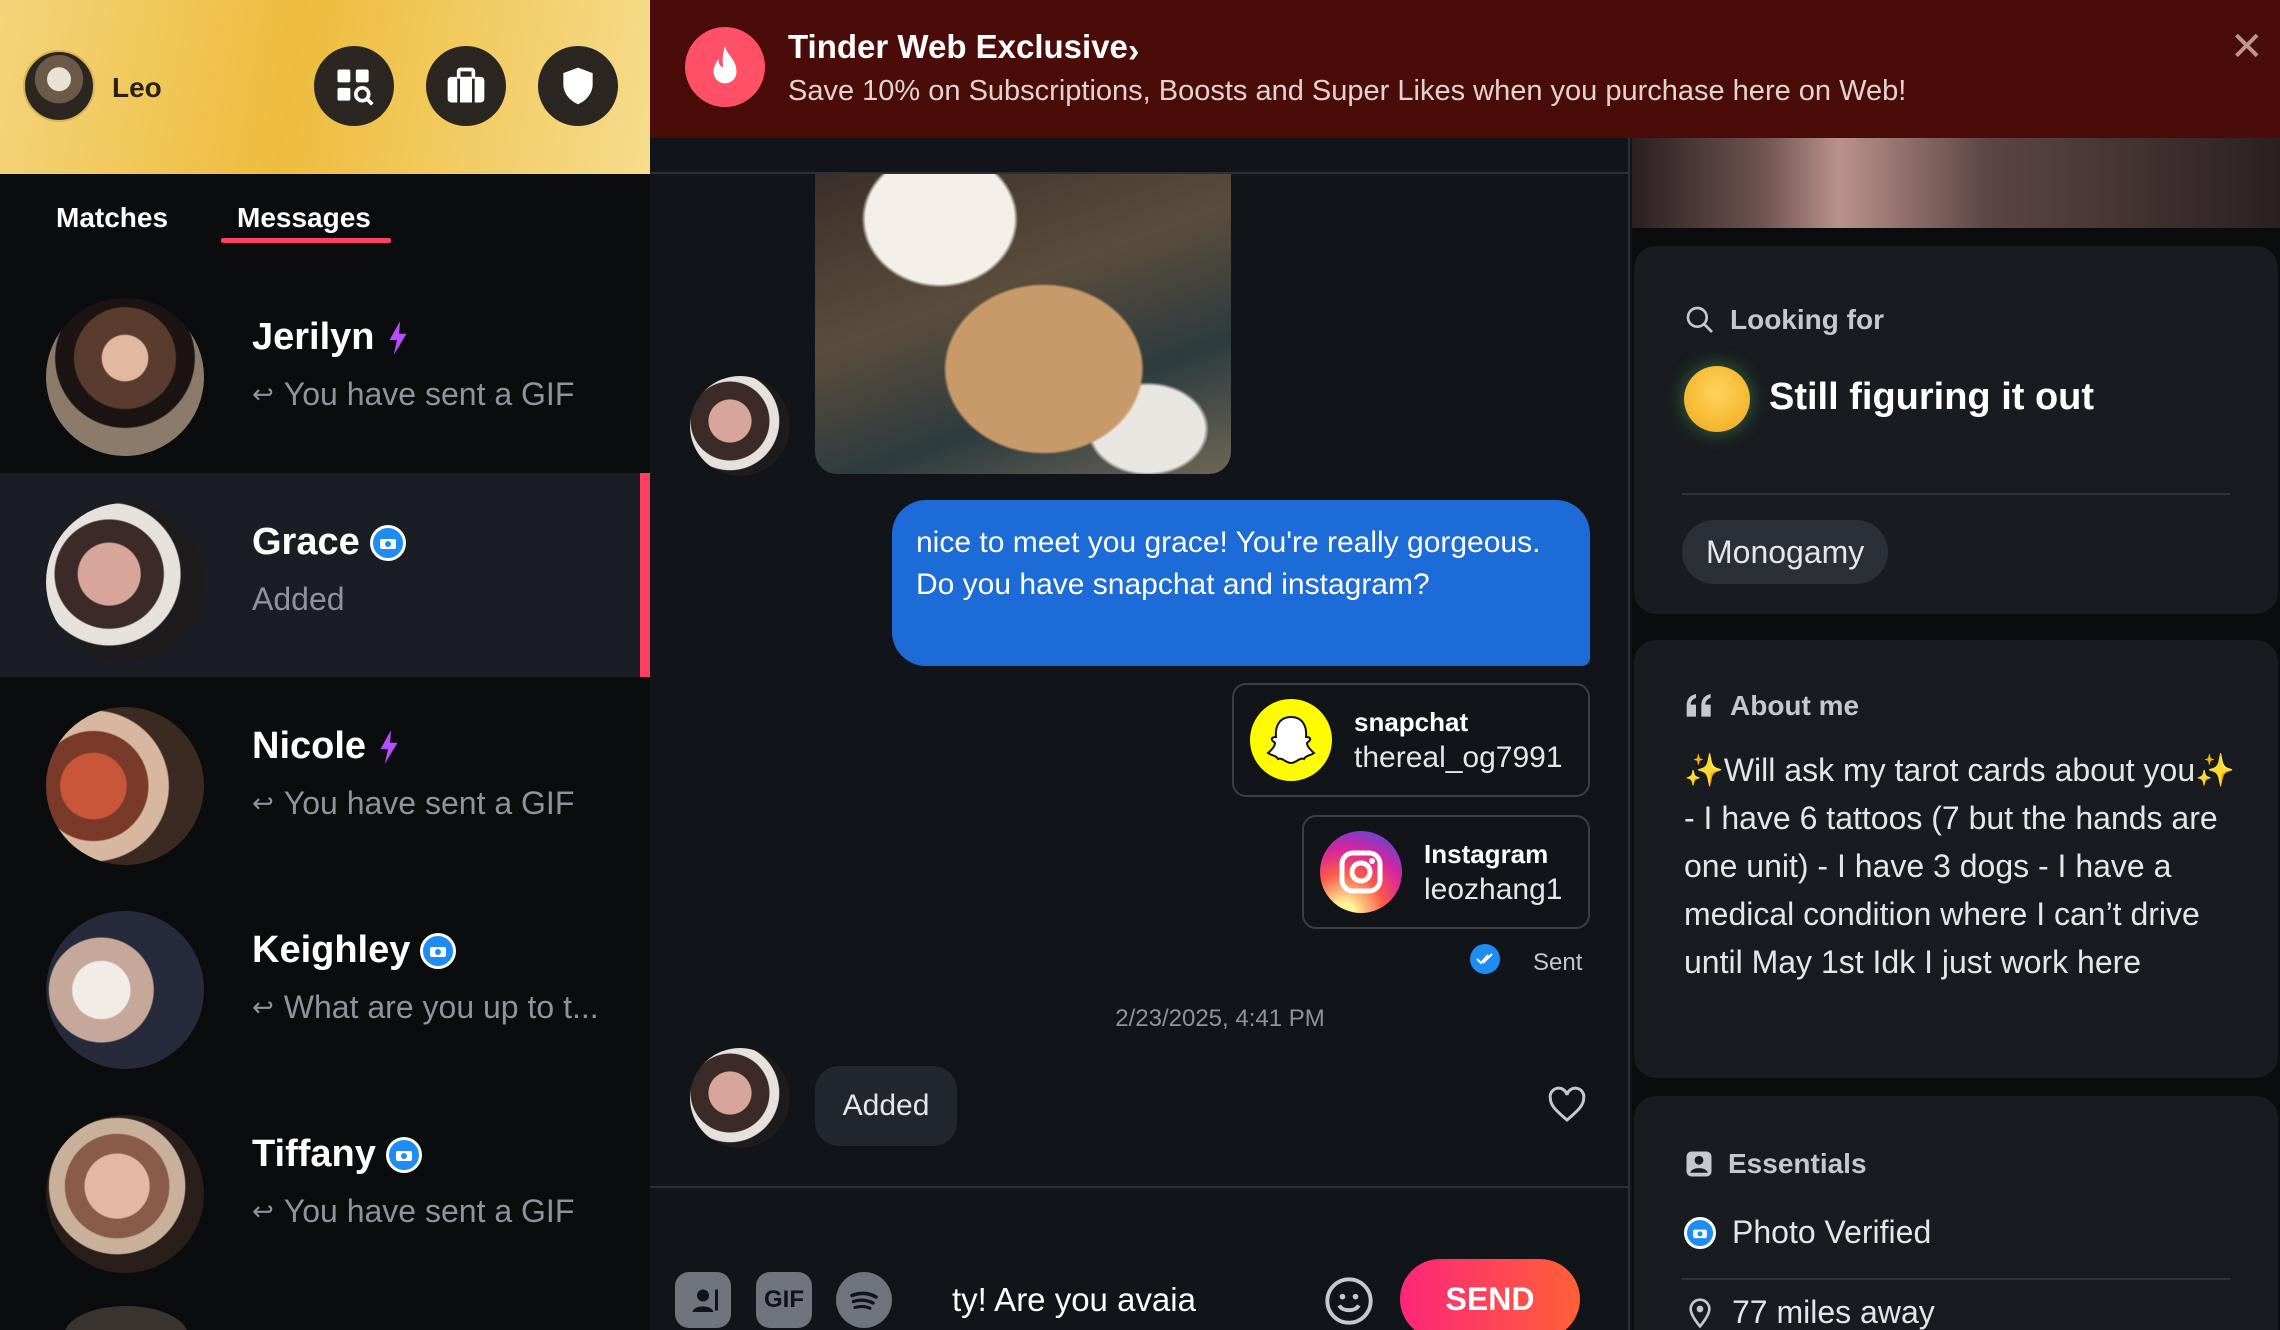  Describe the element at coordinates (1291, 740) in the screenshot. I see `snapchat-icon` at that location.